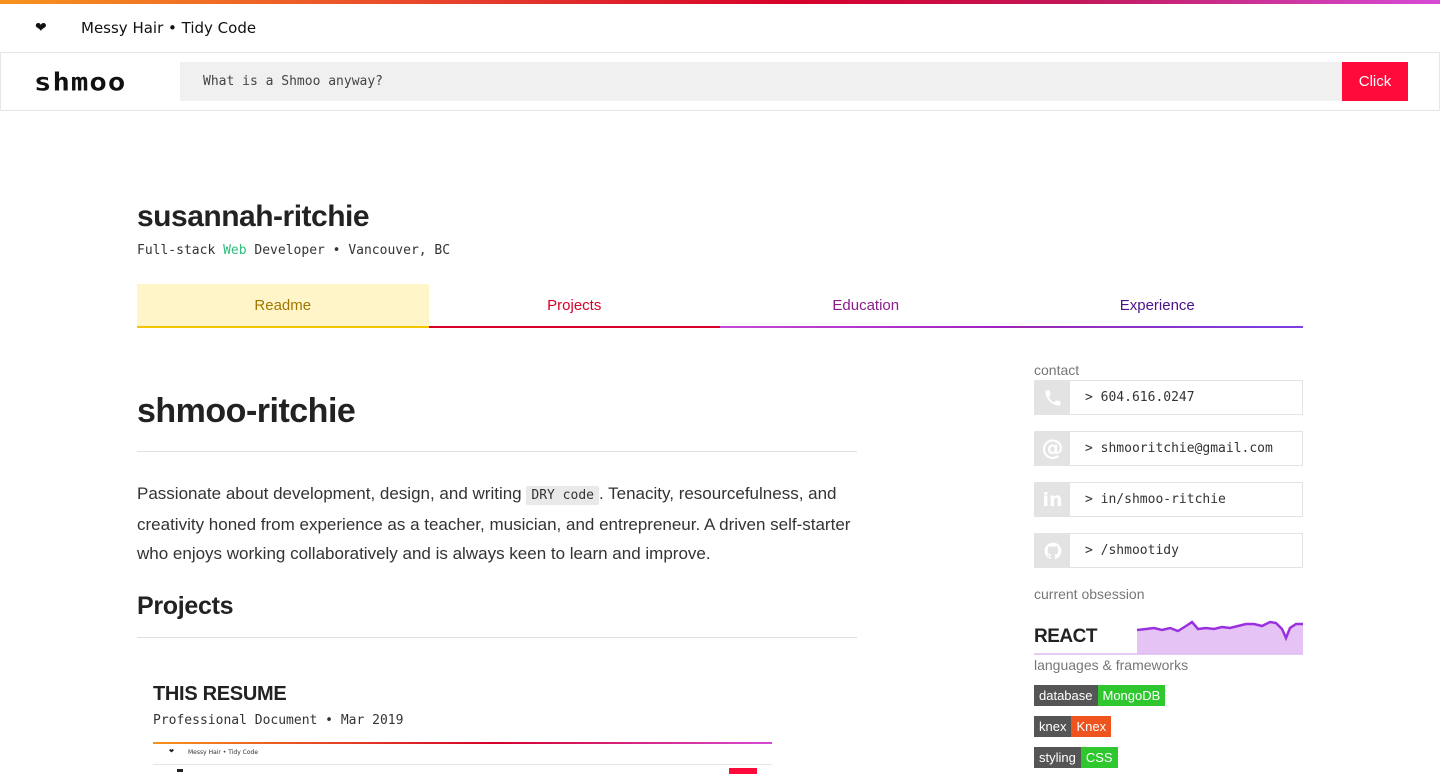 The image size is (1440, 774). What do you see at coordinates (1065, 636) in the screenshot?
I see `obsession-value: REACT` at bounding box center [1065, 636].